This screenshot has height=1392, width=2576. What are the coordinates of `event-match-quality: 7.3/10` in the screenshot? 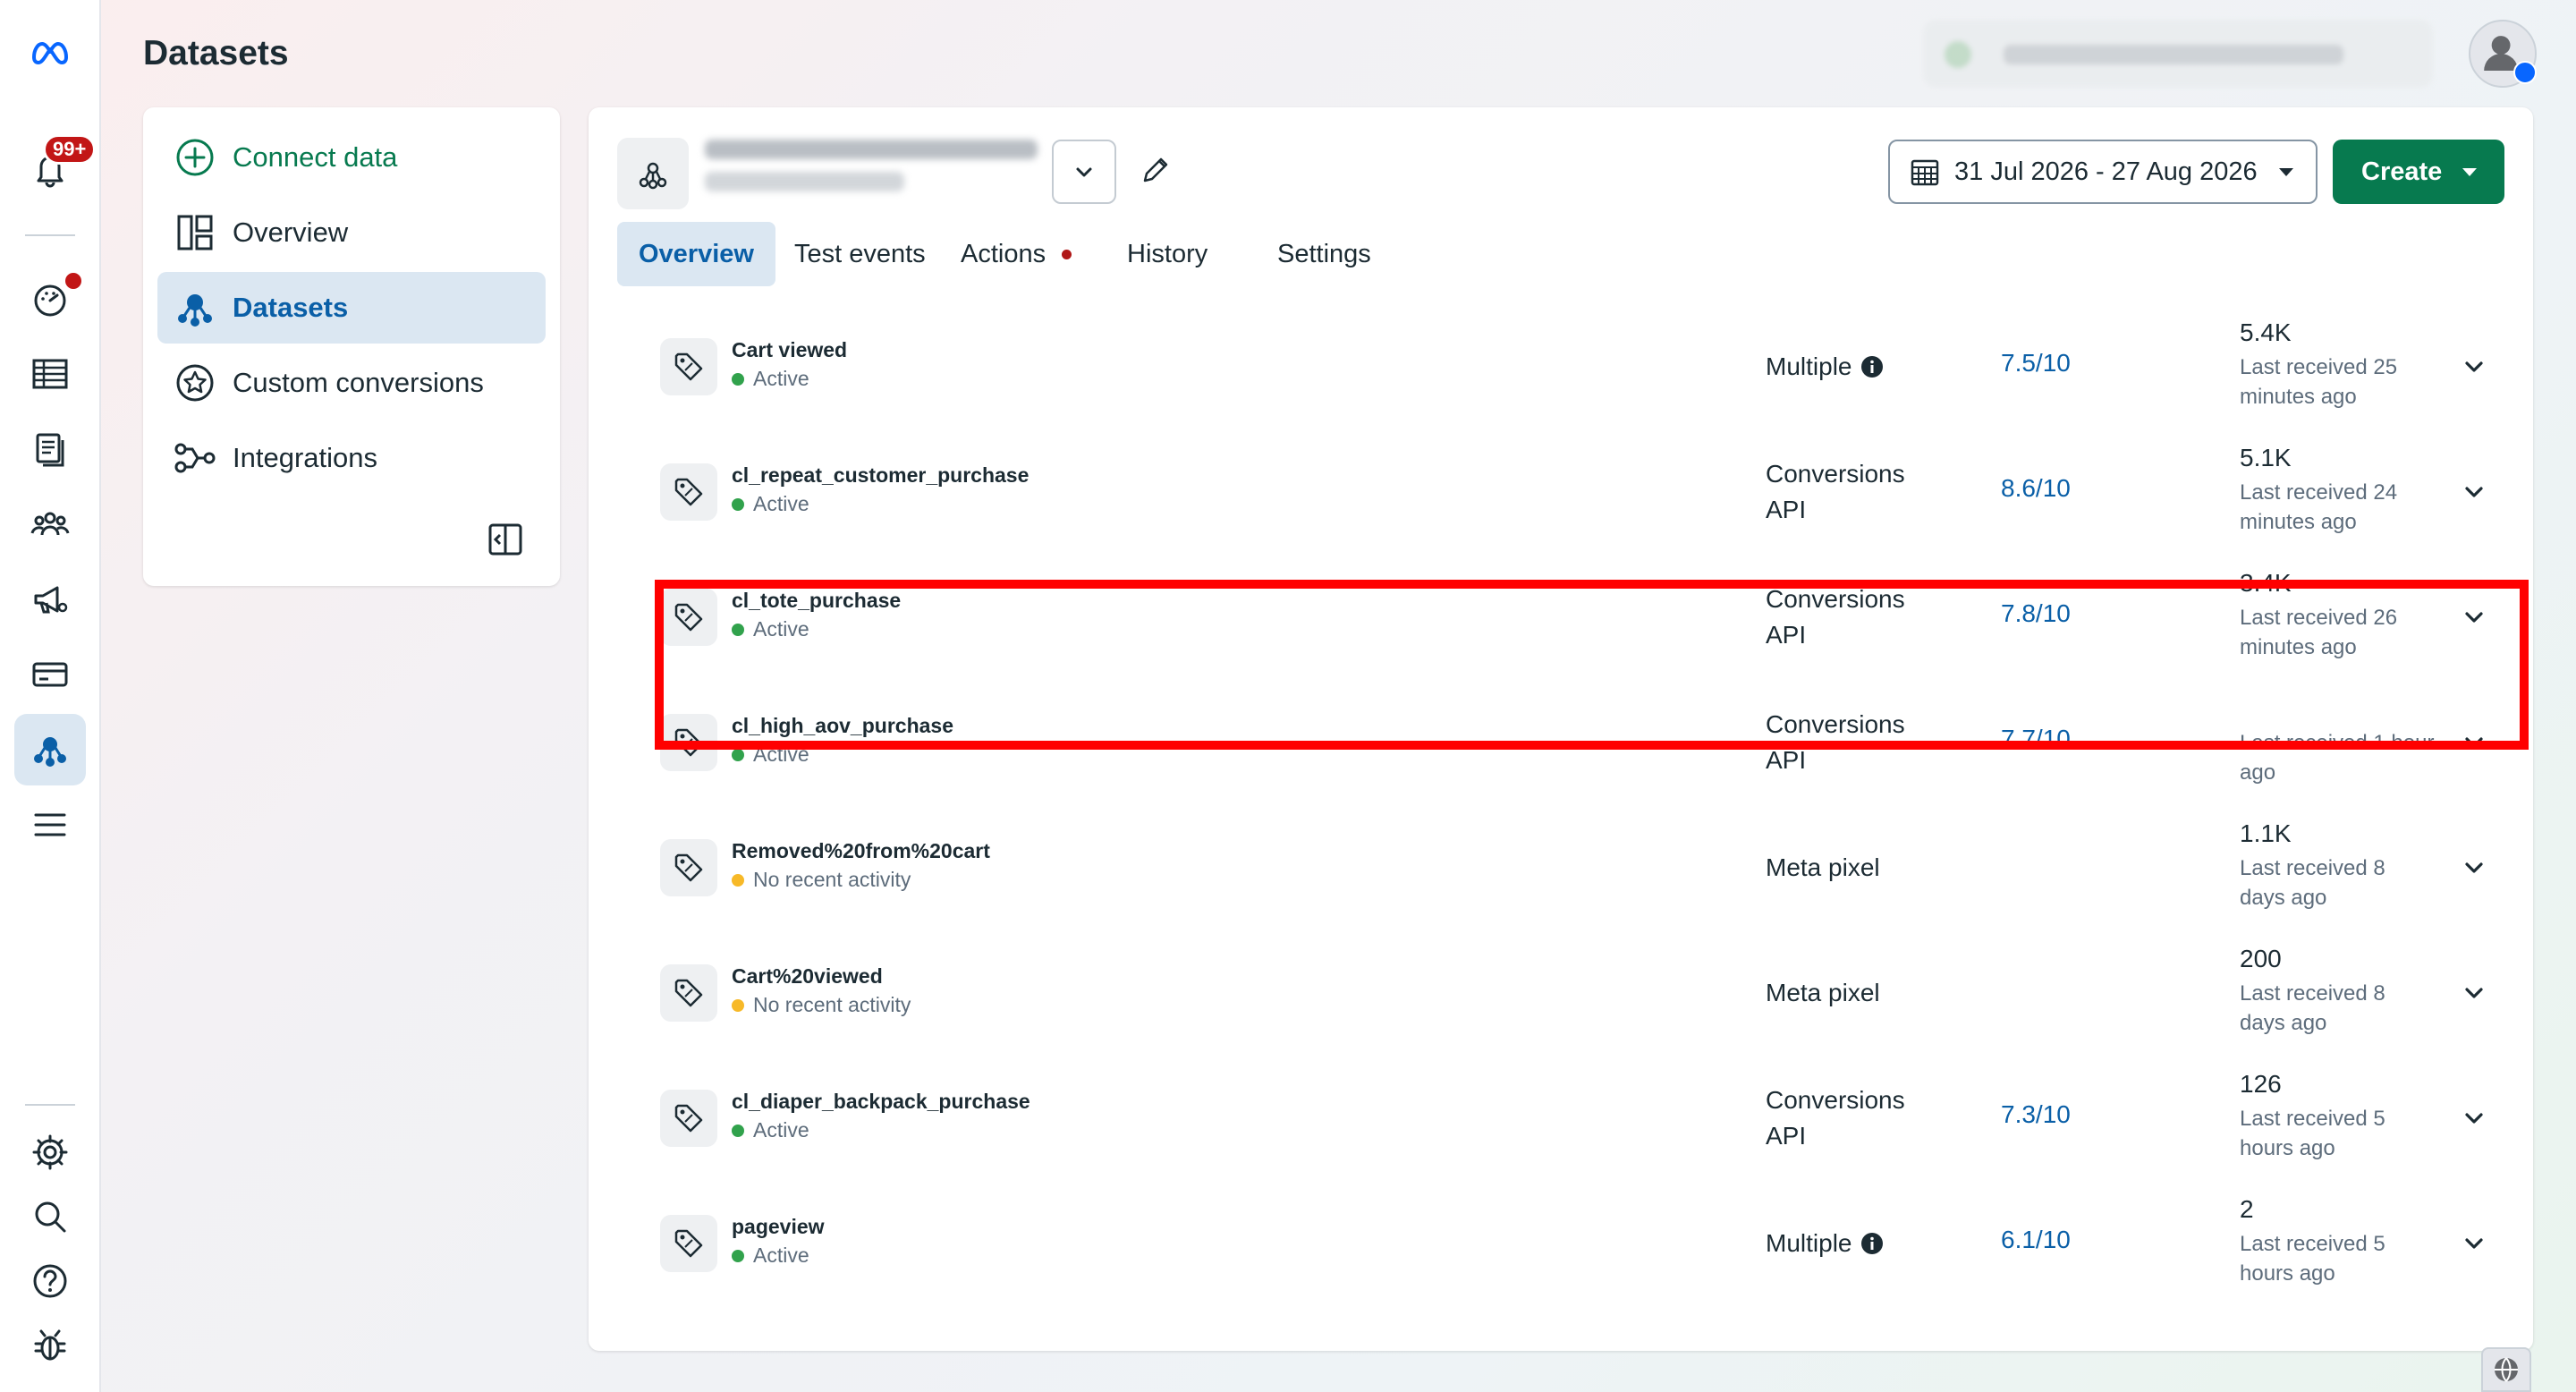 It's located at (2036, 1114).